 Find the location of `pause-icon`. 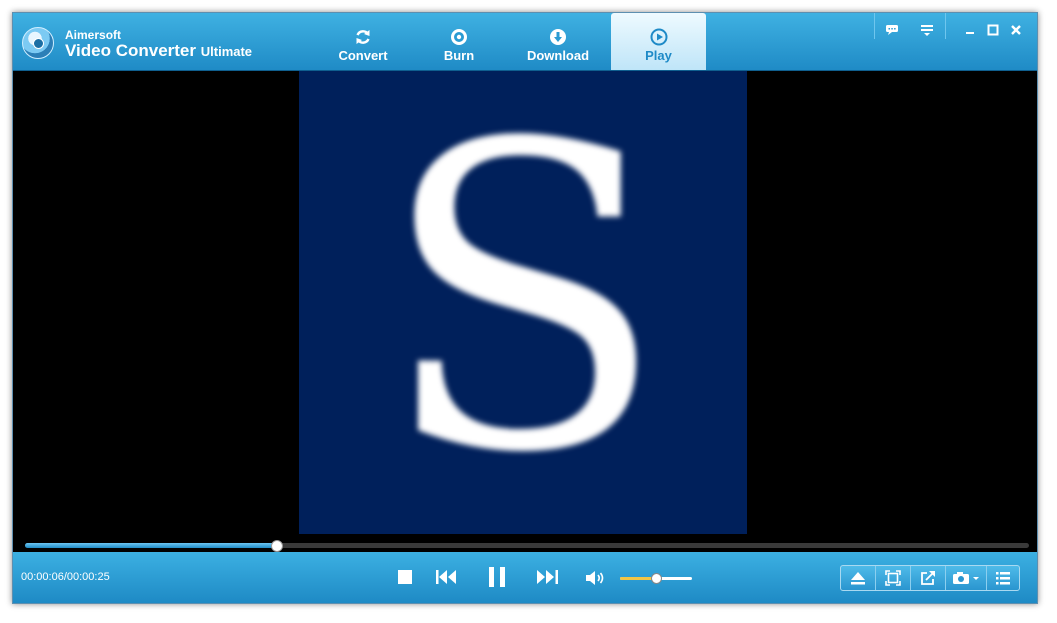

pause-icon is located at coordinates (497, 577).